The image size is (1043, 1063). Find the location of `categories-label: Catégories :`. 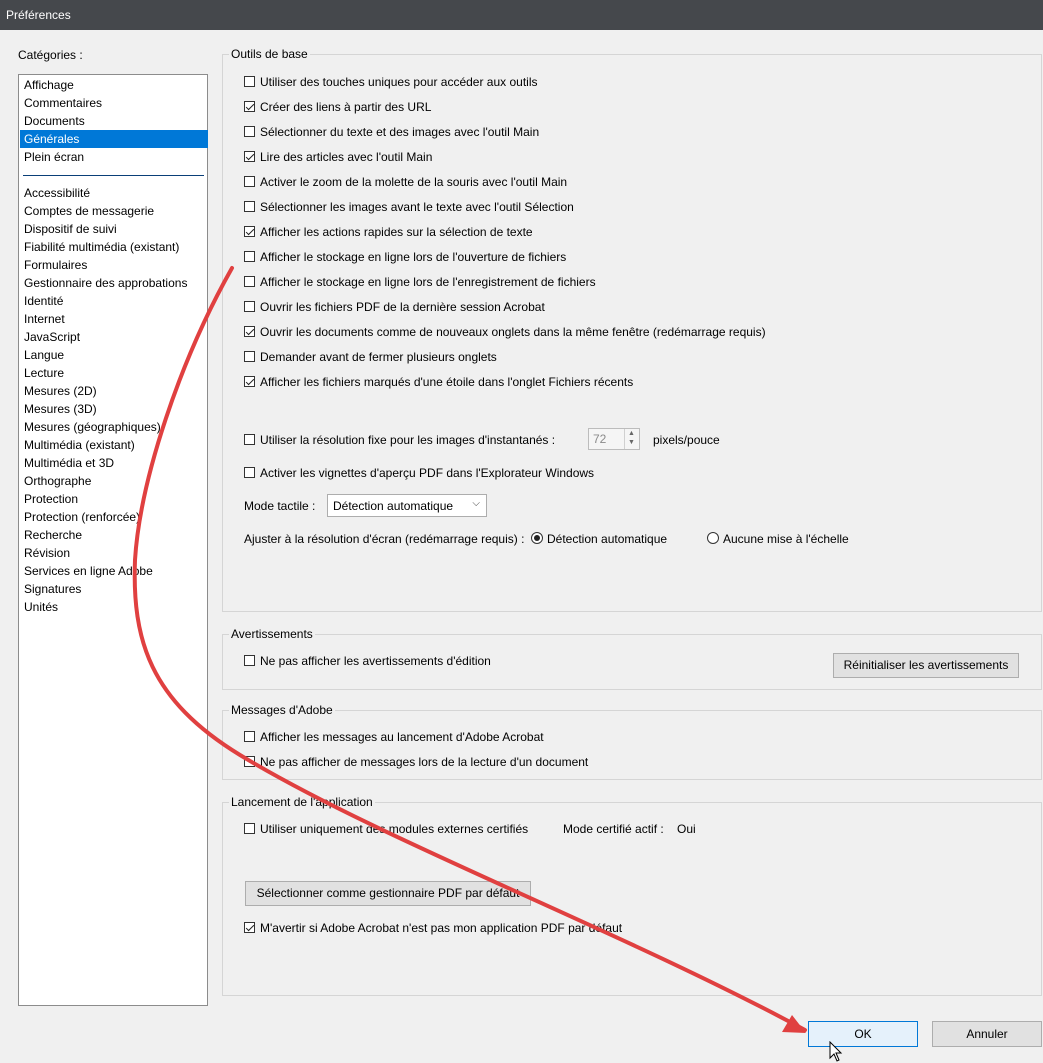

categories-label: Catégories : is located at coordinates (50, 55).